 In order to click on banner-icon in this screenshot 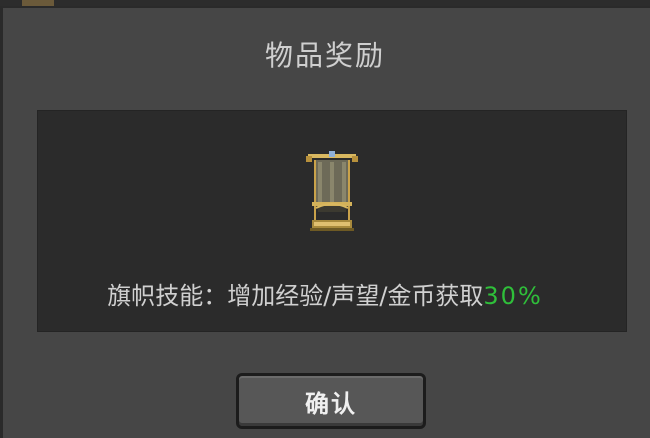, I will do `click(332, 191)`.